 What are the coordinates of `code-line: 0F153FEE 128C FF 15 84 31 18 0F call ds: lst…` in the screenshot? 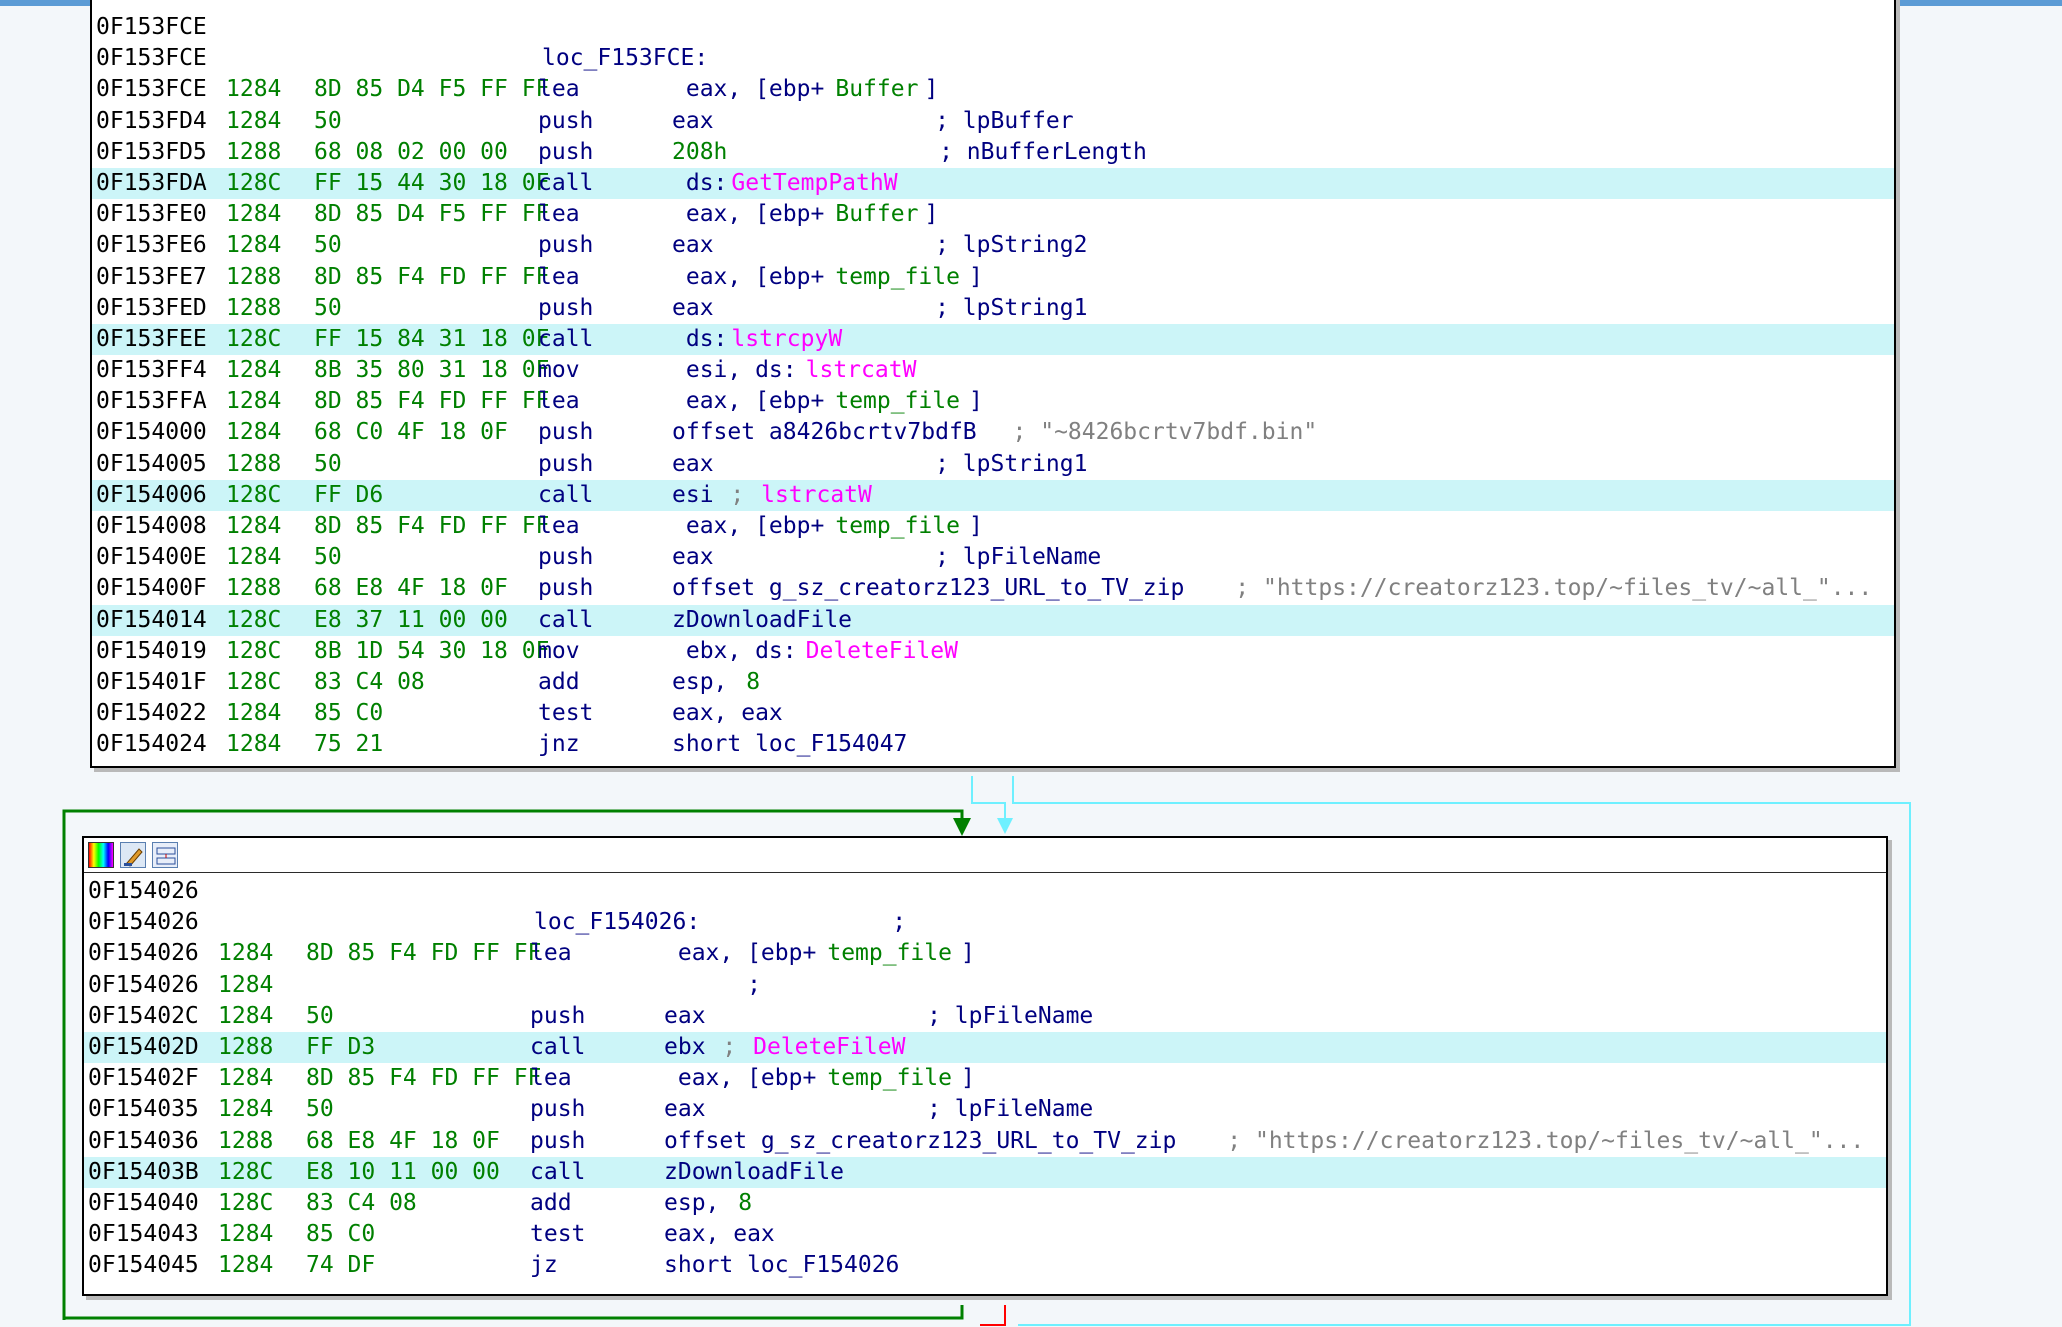 It's located at (993, 339).